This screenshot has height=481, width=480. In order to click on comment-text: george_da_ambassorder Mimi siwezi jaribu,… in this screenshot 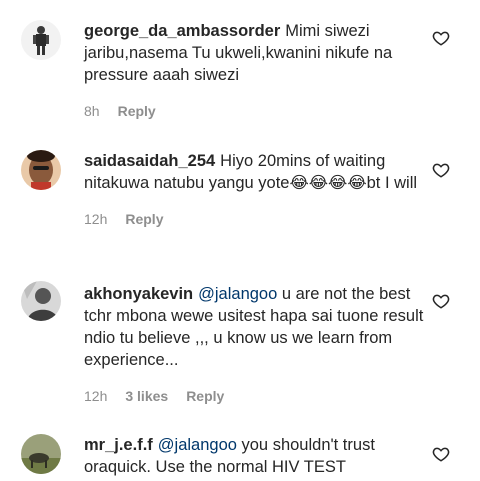, I will do `click(254, 53)`.